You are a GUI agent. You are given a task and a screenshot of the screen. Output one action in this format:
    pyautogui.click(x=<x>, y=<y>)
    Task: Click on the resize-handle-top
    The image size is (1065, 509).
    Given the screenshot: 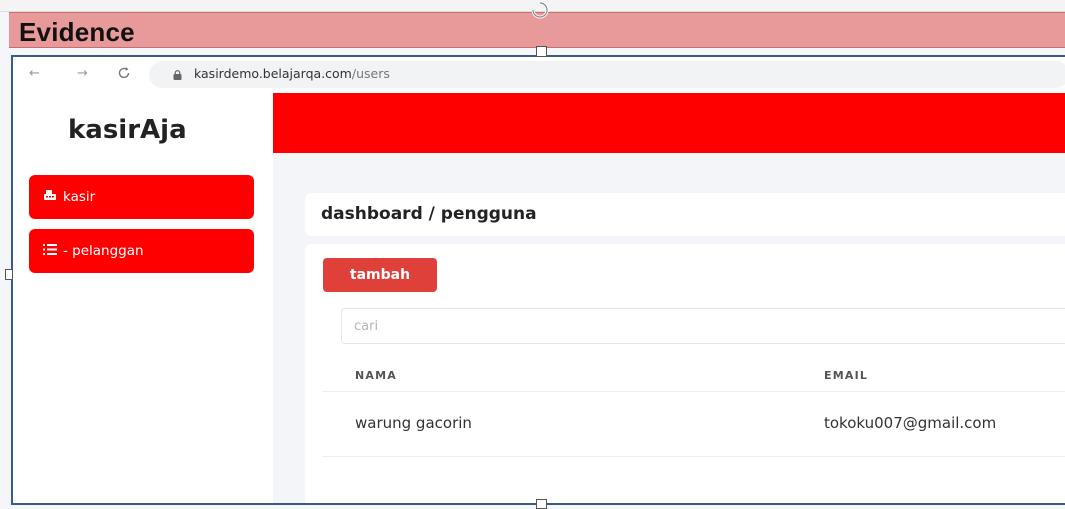 What is the action you would take?
    pyautogui.click(x=541, y=51)
    